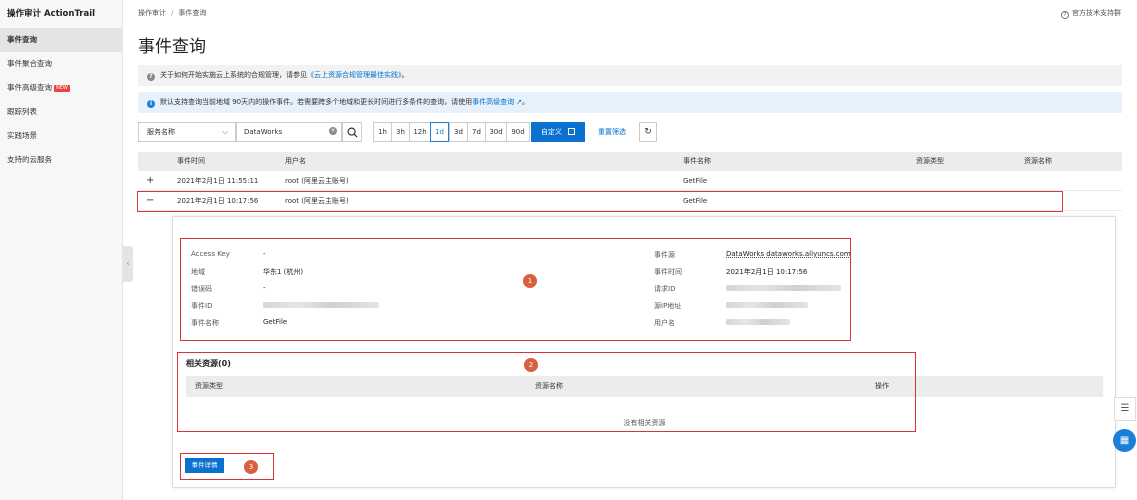 The height and width of the screenshot is (500, 1137). Describe the element at coordinates (233, 75) in the screenshot. I see `notice-text: 关于如何开始实施云上系统的合规管理，请参见` at that location.